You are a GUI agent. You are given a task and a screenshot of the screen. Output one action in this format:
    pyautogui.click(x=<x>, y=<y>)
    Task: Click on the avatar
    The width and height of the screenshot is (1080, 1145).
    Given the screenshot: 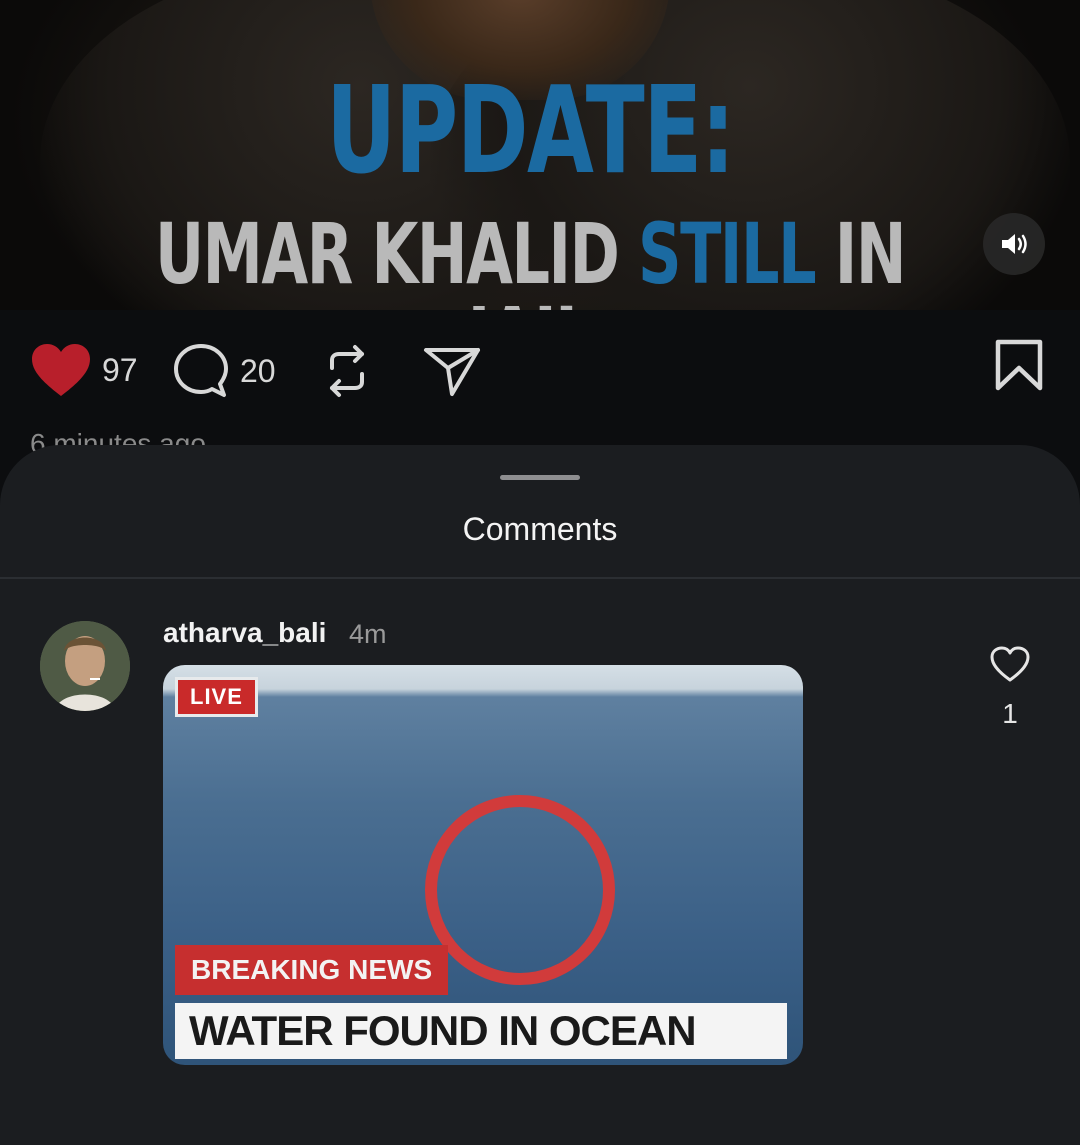 What is the action you would take?
    pyautogui.click(x=85, y=666)
    